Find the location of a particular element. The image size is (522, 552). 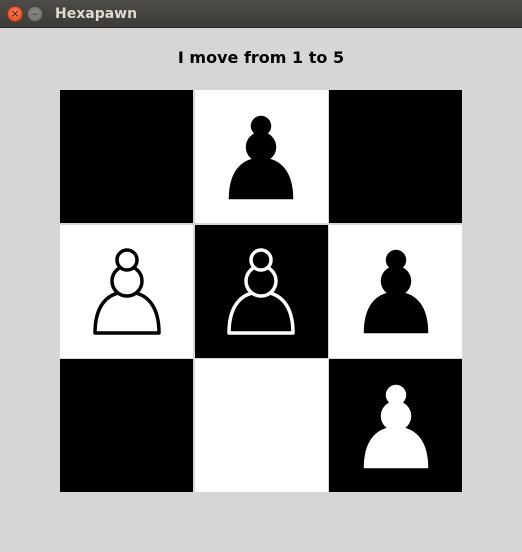

title-bar: × – Hexapawn is located at coordinates (261, 14).